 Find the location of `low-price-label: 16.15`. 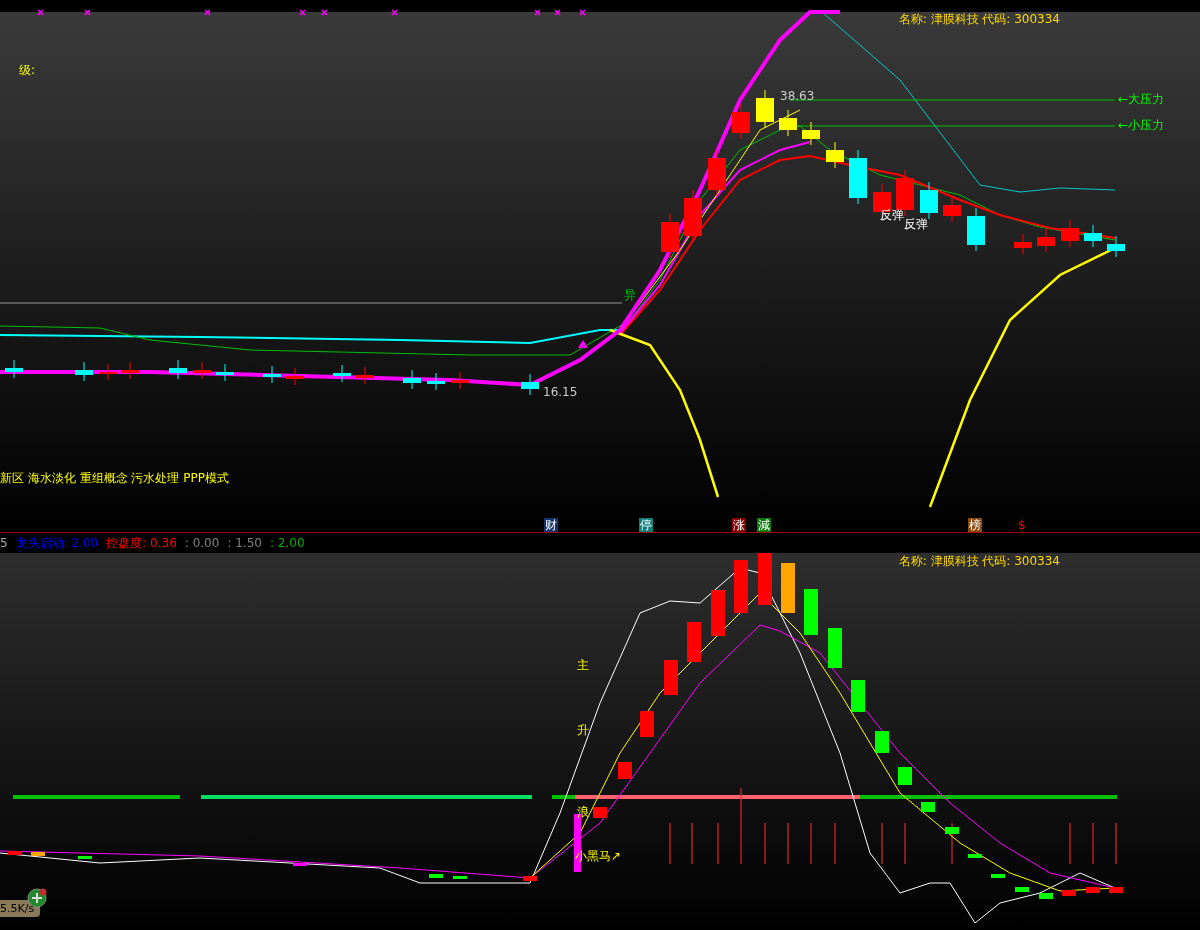

low-price-label: 16.15 is located at coordinates (560, 392).